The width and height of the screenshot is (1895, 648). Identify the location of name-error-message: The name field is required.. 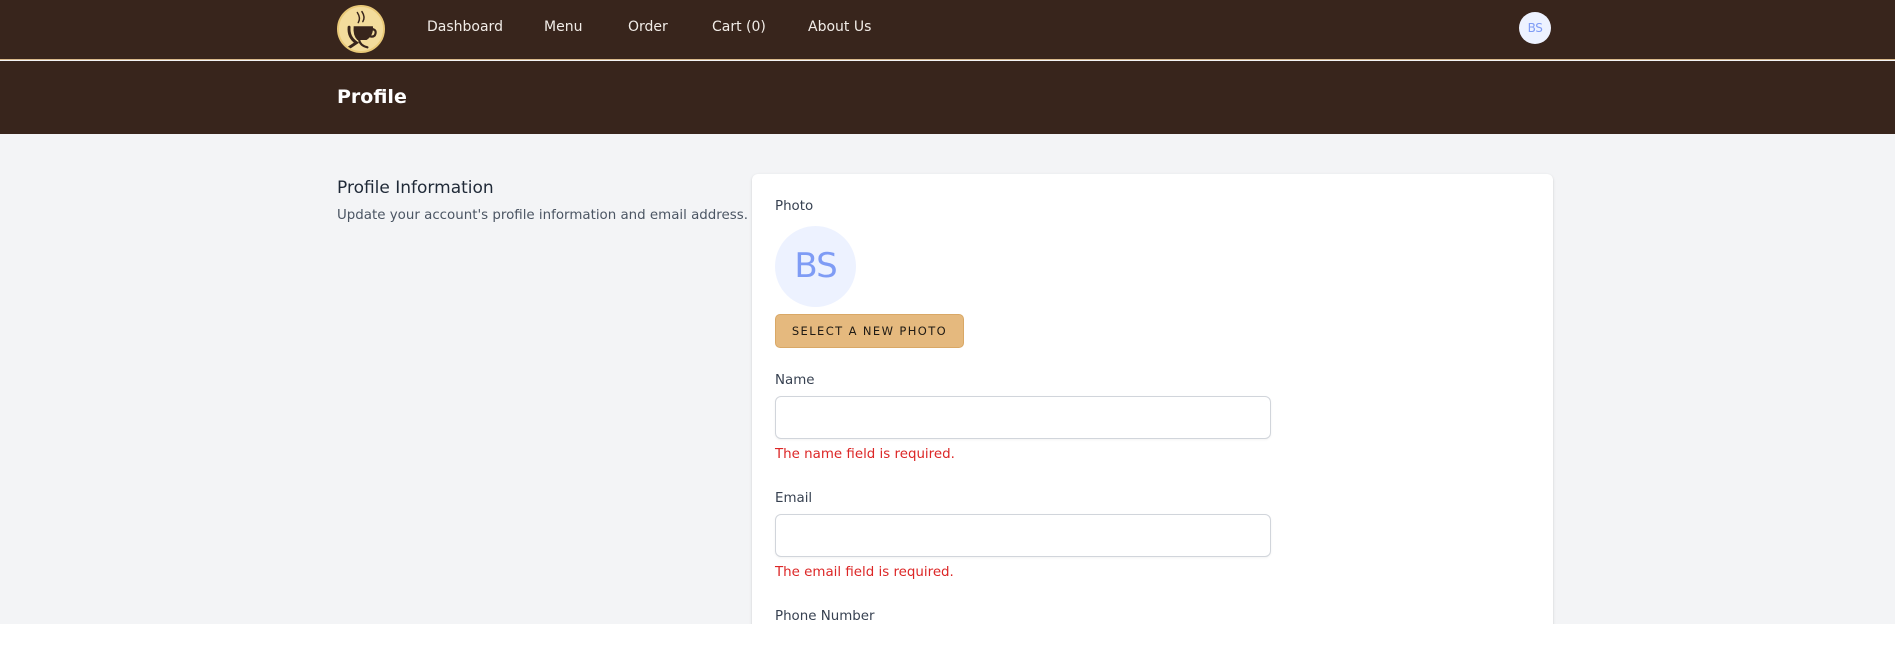
(865, 454).